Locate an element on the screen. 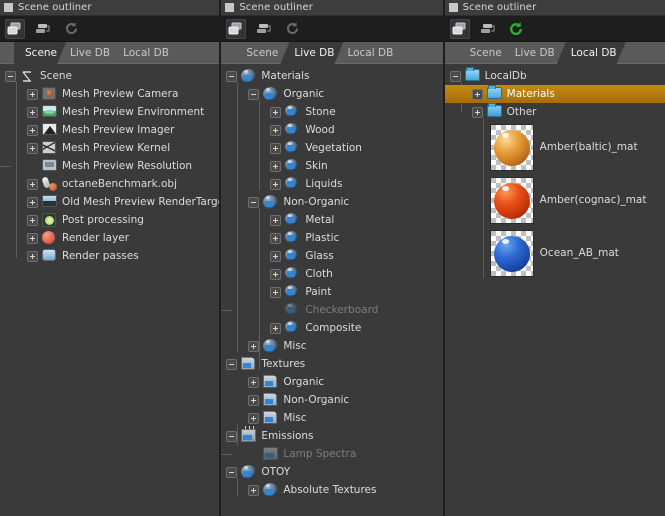 This screenshot has height=516, width=665. tree-item-render-layer: Render layer is located at coordinates (109, 238).